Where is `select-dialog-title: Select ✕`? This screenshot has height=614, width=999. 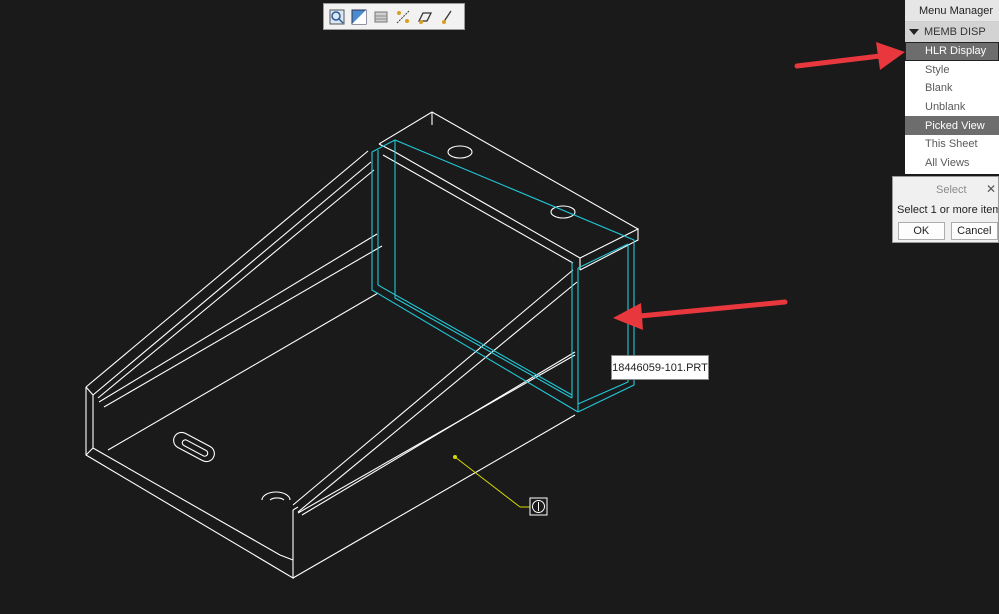
select-dialog-title: Select ✕ is located at coordinates (945, 189).